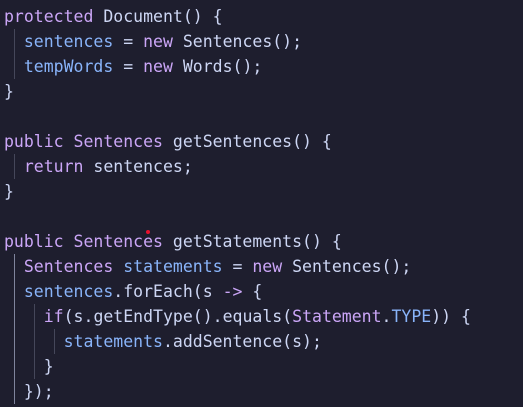 This screenshot has height=407, width=523. I want to click on code-token: TYPE, so click(411, 316).